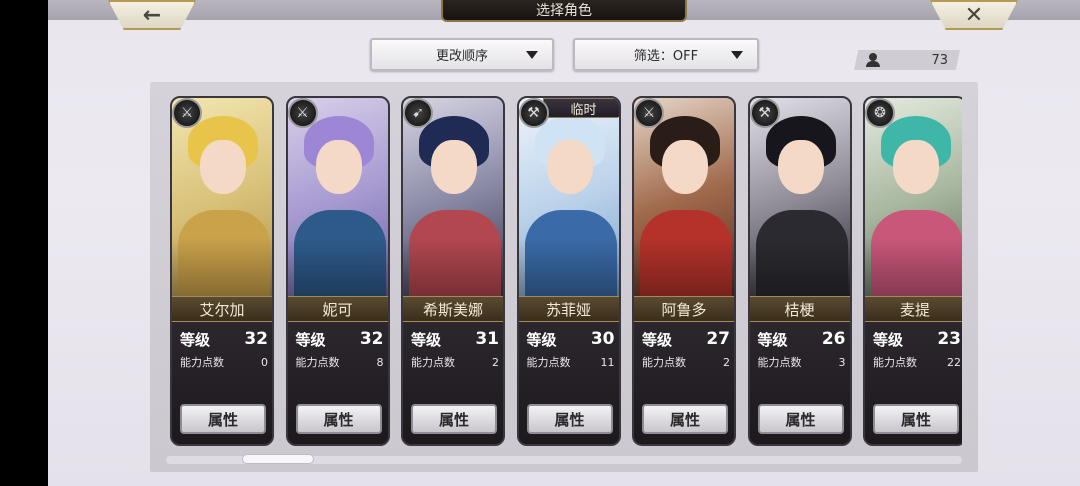 The width and height of the screenshot is (1080, 486). Describe the element at coordinates (278, 459) in the screenshot. I see `scrollbar-thumb` at that location.